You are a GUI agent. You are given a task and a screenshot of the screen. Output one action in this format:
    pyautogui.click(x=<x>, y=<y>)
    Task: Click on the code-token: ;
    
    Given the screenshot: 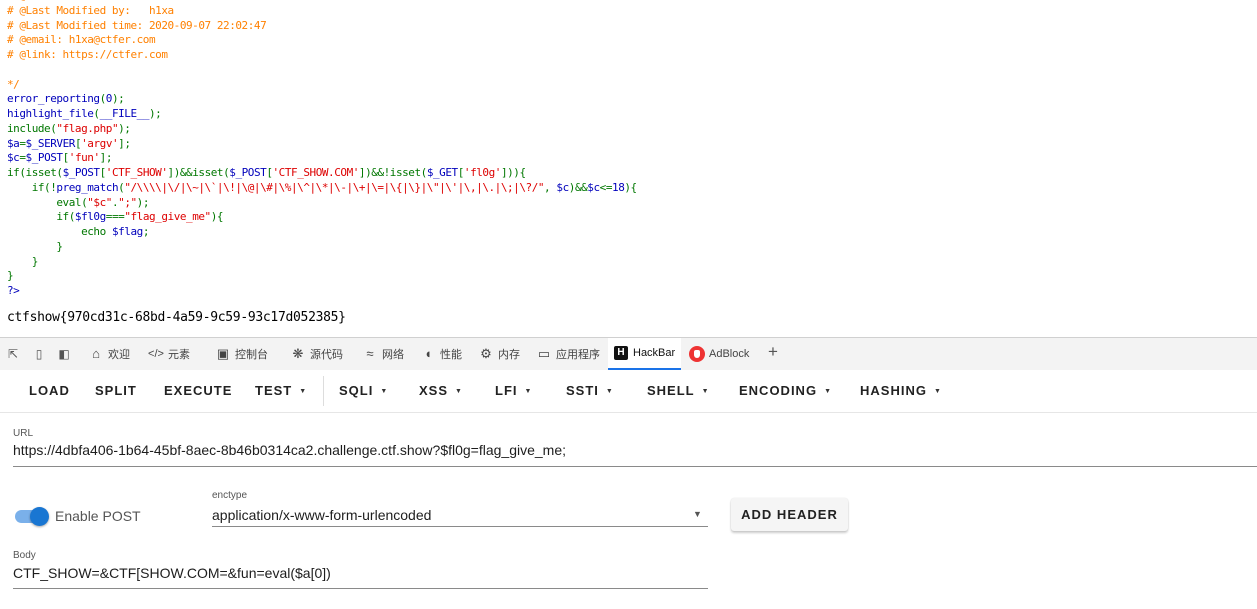 What is the action you would take?
    pyautogui.click(x=146, y=231)
    